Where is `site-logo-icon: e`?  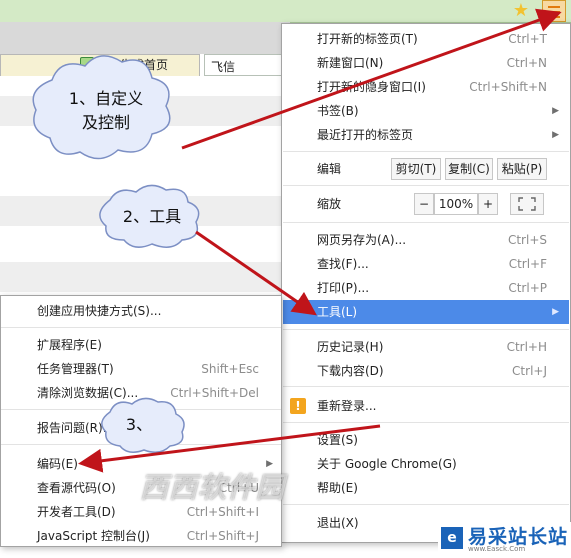
site-logo-icon: e is located at coordinates (452, 538).